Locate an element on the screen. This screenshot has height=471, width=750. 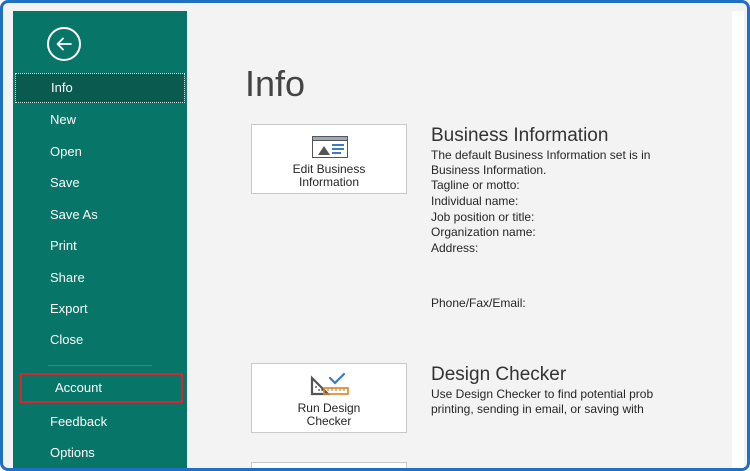
back-arrow-icon is located at coordinates (64, 44).